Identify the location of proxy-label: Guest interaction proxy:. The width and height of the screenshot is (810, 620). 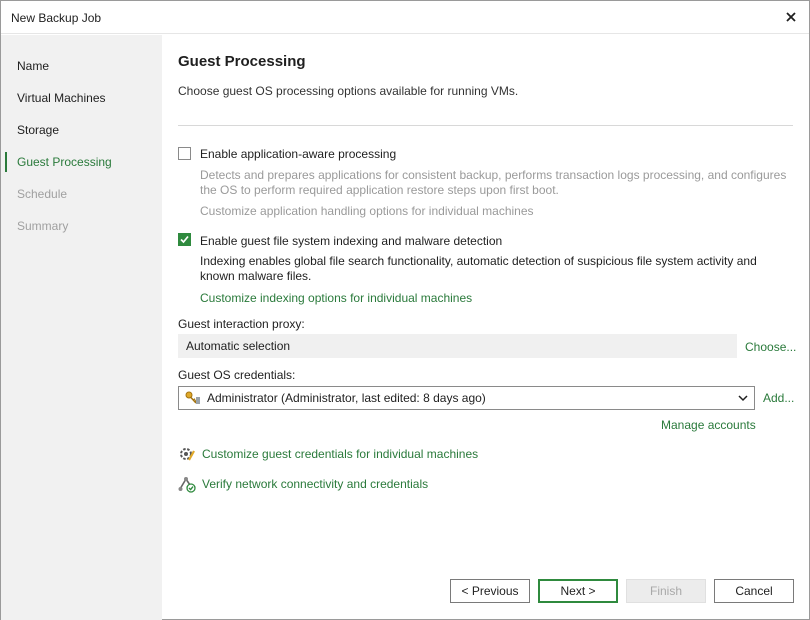
(241, 324).